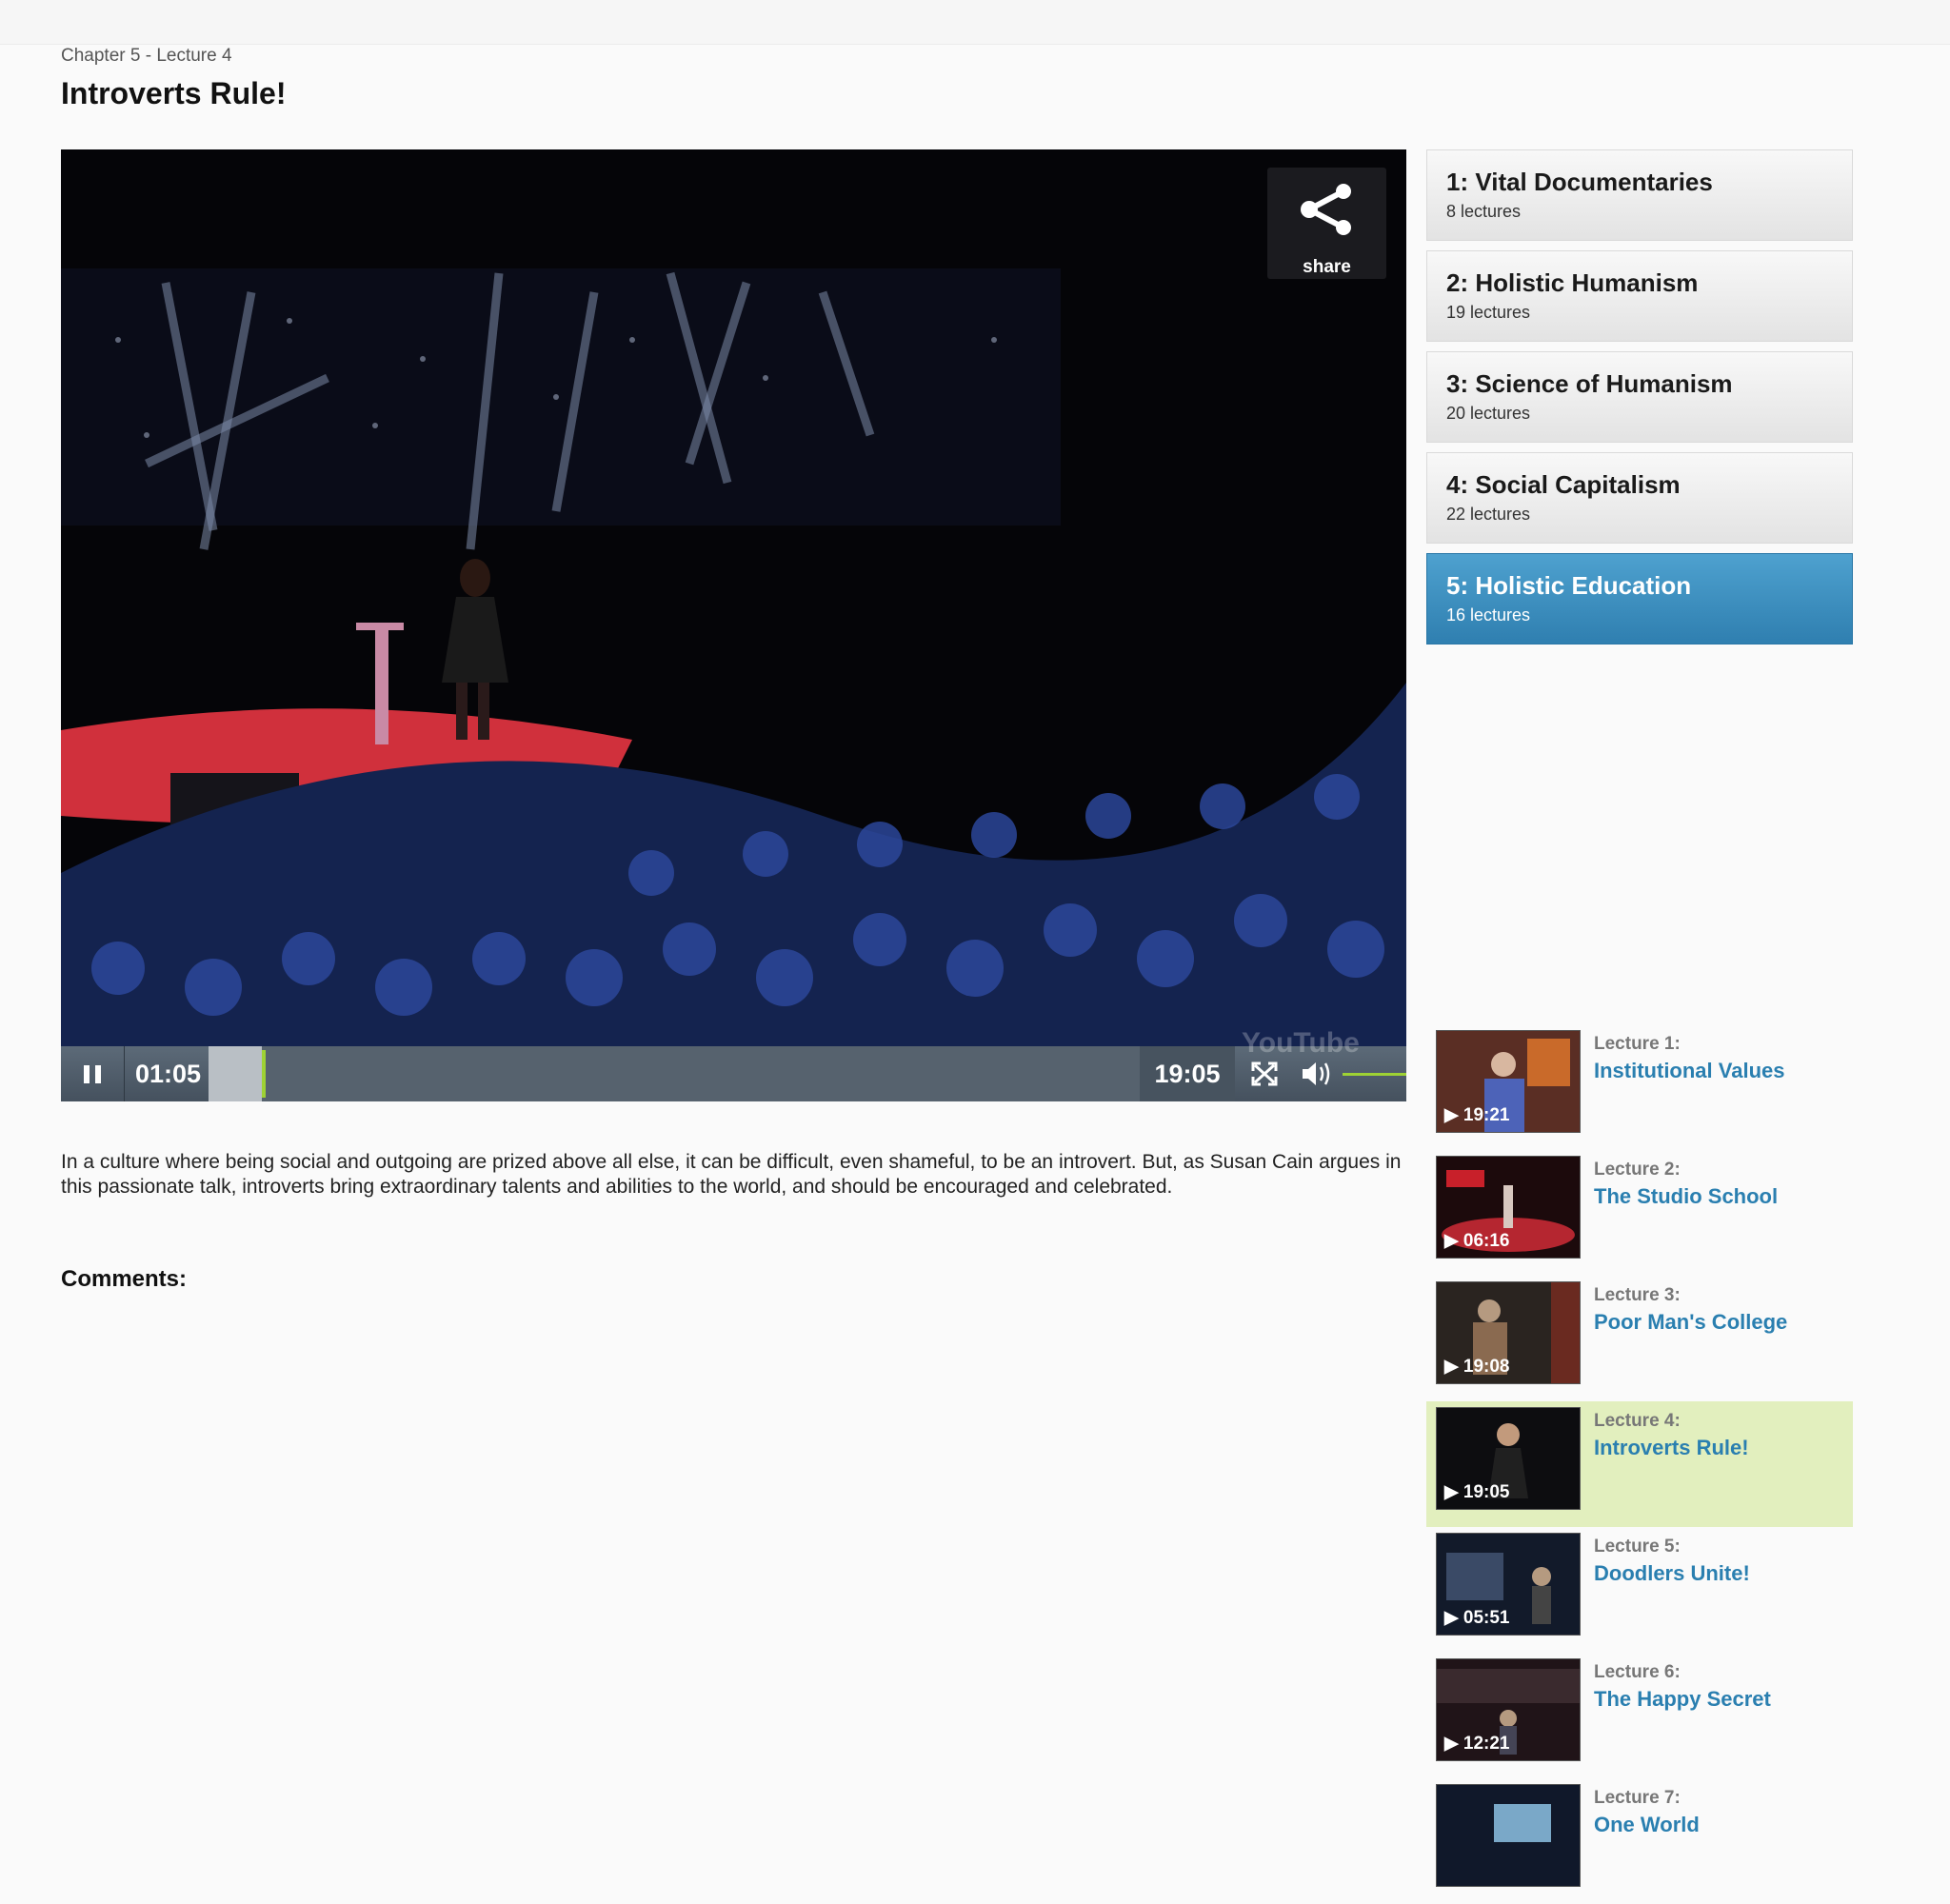 The height and width of the screenshot is (1904, 1950). I want to click on volume-slider, so click(1374, 1074).